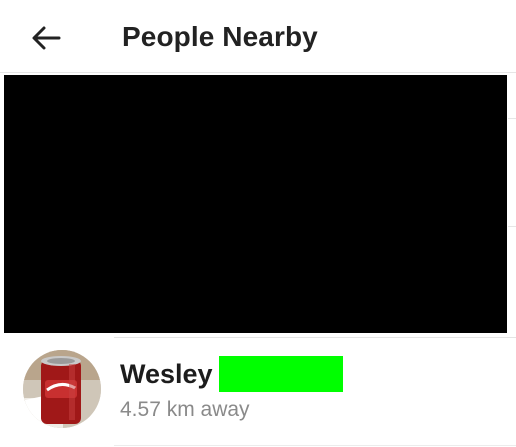 This screenshot has width=516, height=447. What do you see at coordinates (220, 36) in the screenshot?
I see `page-title: People Nearby` at bounding box center [220, 36].